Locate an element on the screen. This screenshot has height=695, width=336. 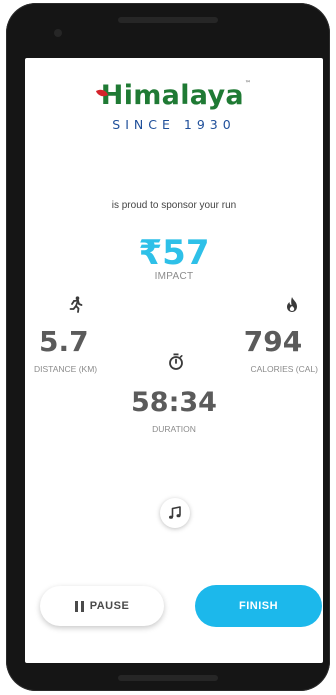
sponsor-logo: Himalaya ™ SINCE 1930 is located at coordinates (174, 106).